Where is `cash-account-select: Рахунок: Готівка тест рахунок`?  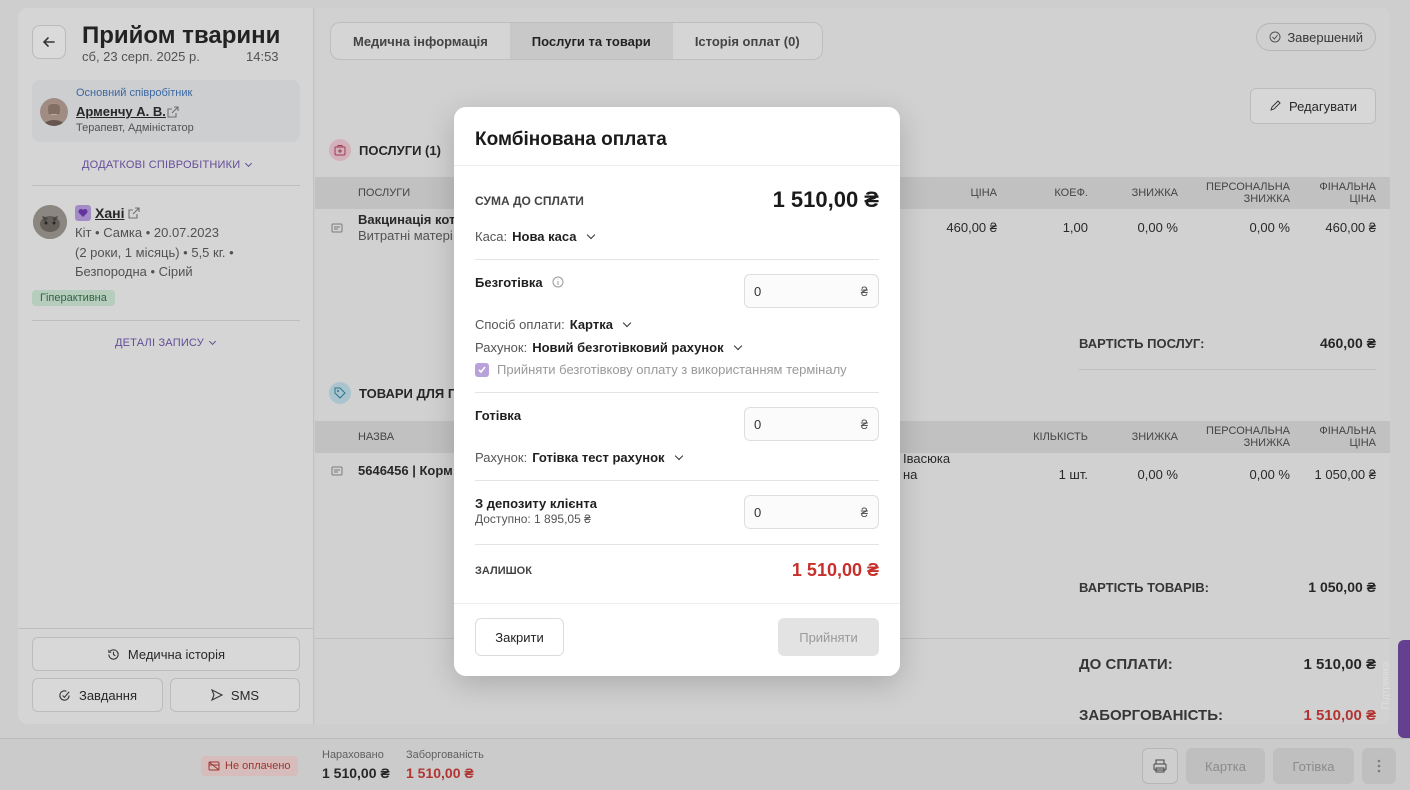 cash-account-select: Рахунок: Готівка тест рахунок is located at coordinates (580, 457).